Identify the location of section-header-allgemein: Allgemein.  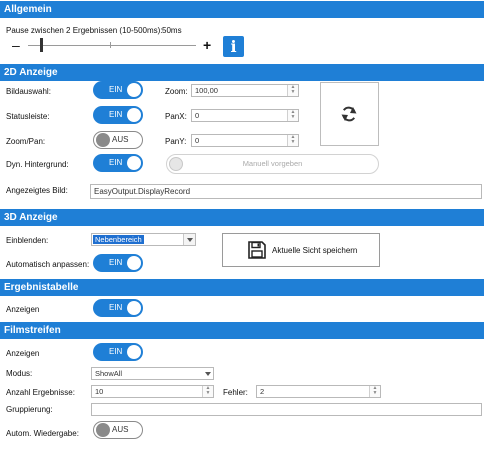
(242, 9).